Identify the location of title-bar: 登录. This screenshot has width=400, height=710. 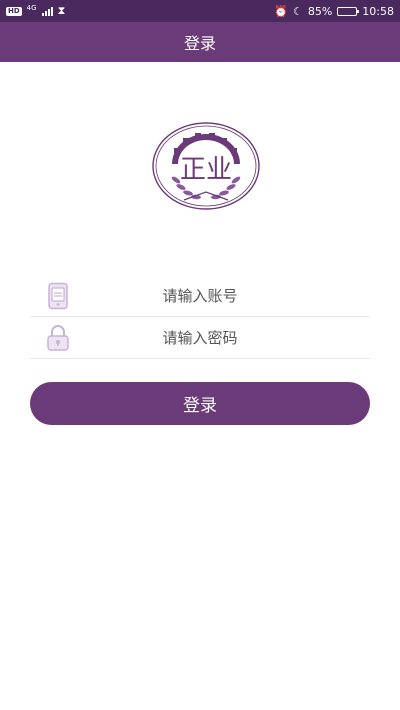
(200, 42).